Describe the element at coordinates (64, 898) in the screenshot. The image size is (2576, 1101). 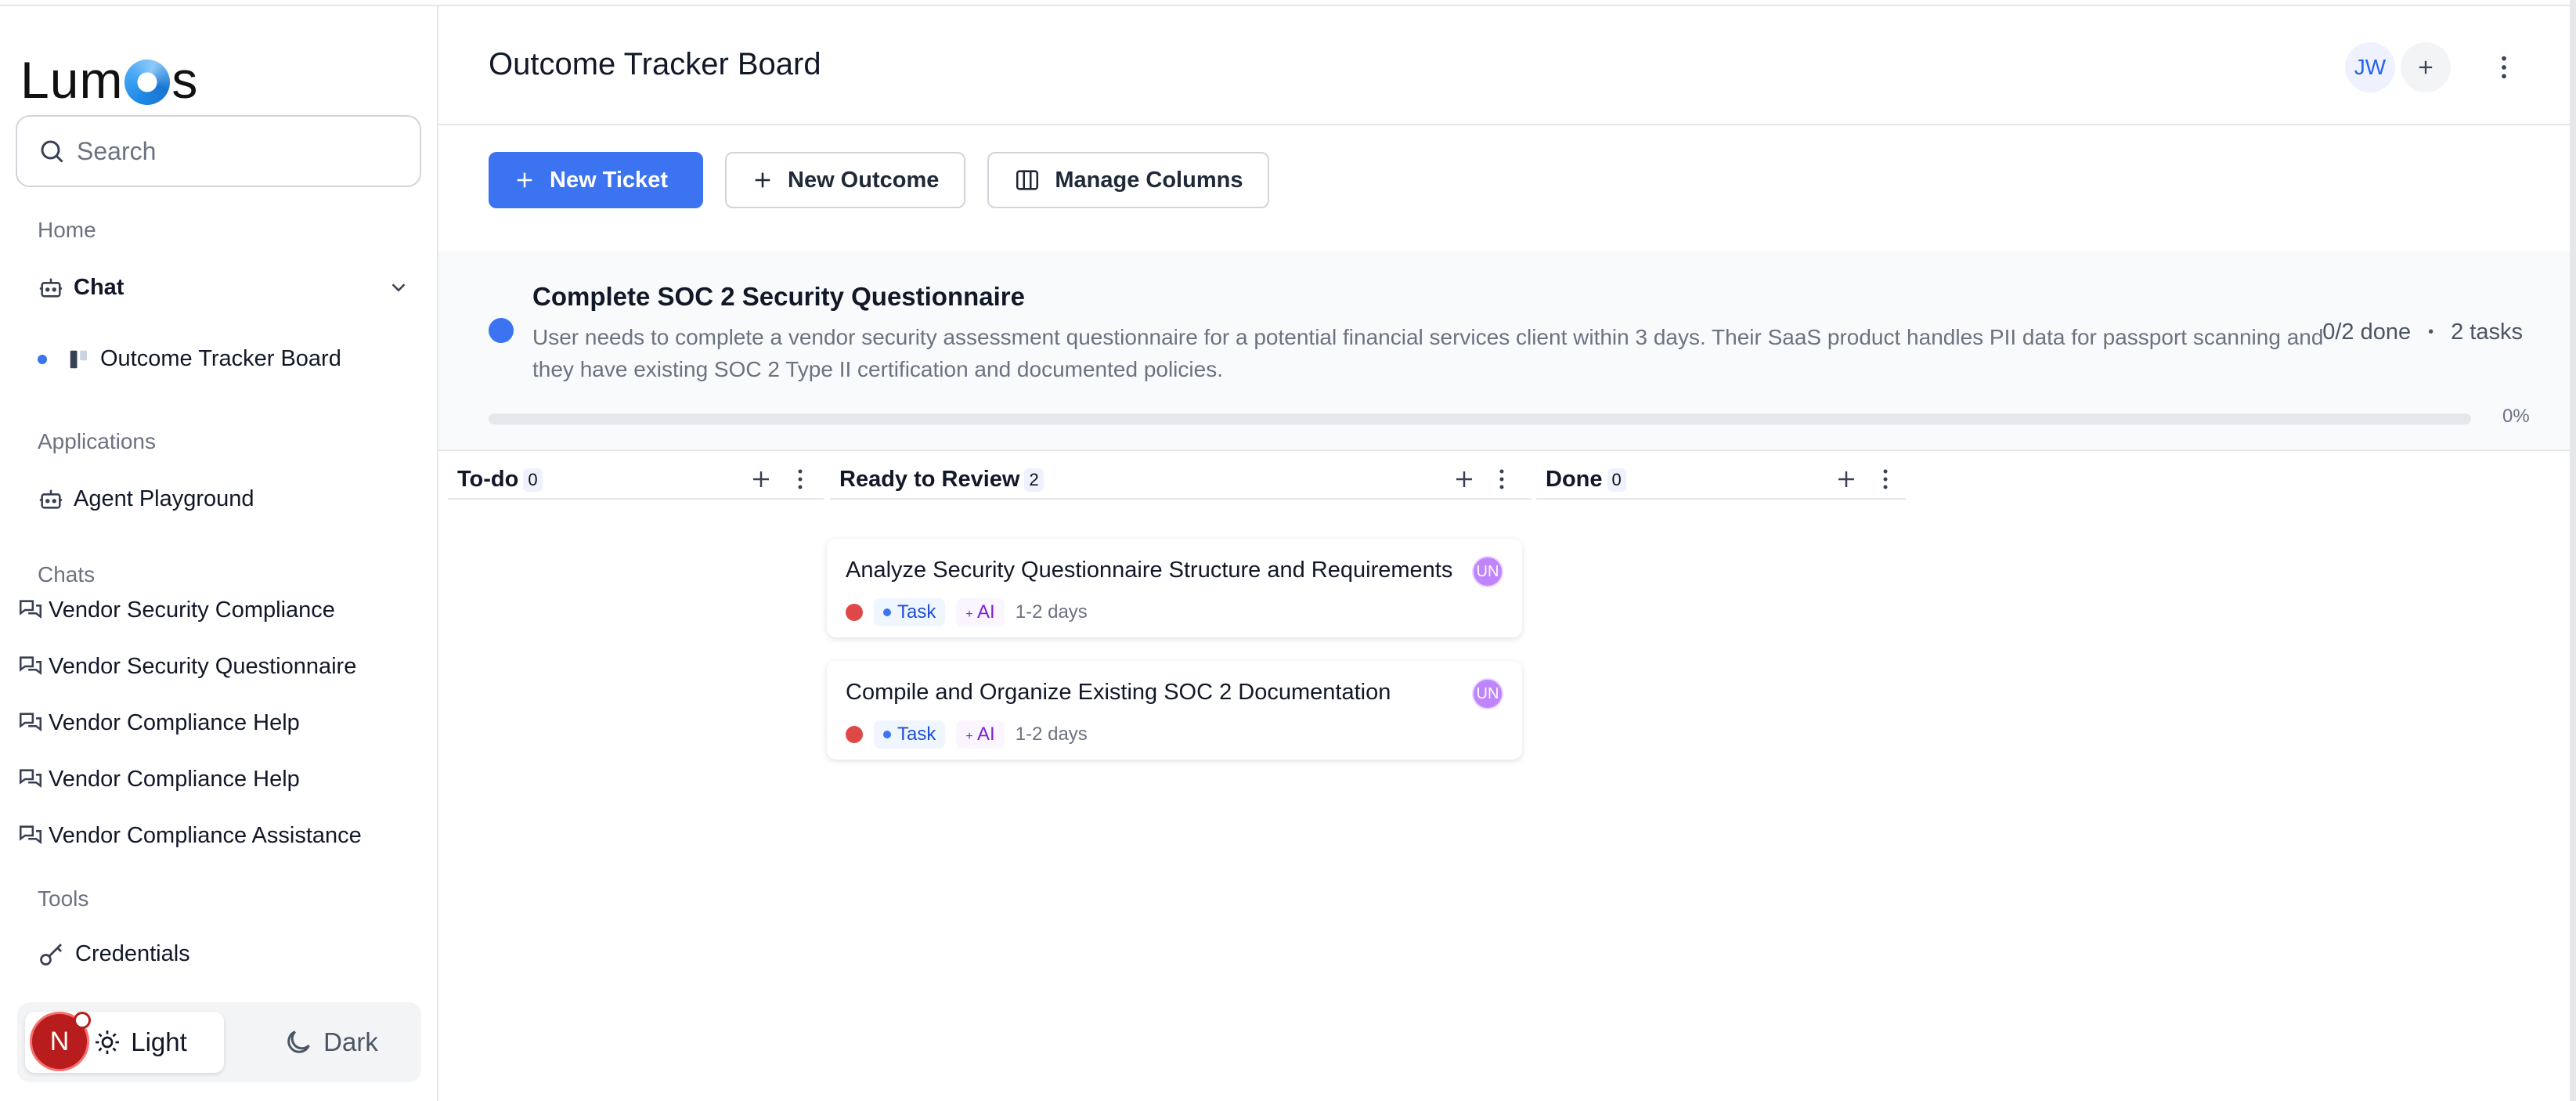
I see `section-tools: Tools` at that location.